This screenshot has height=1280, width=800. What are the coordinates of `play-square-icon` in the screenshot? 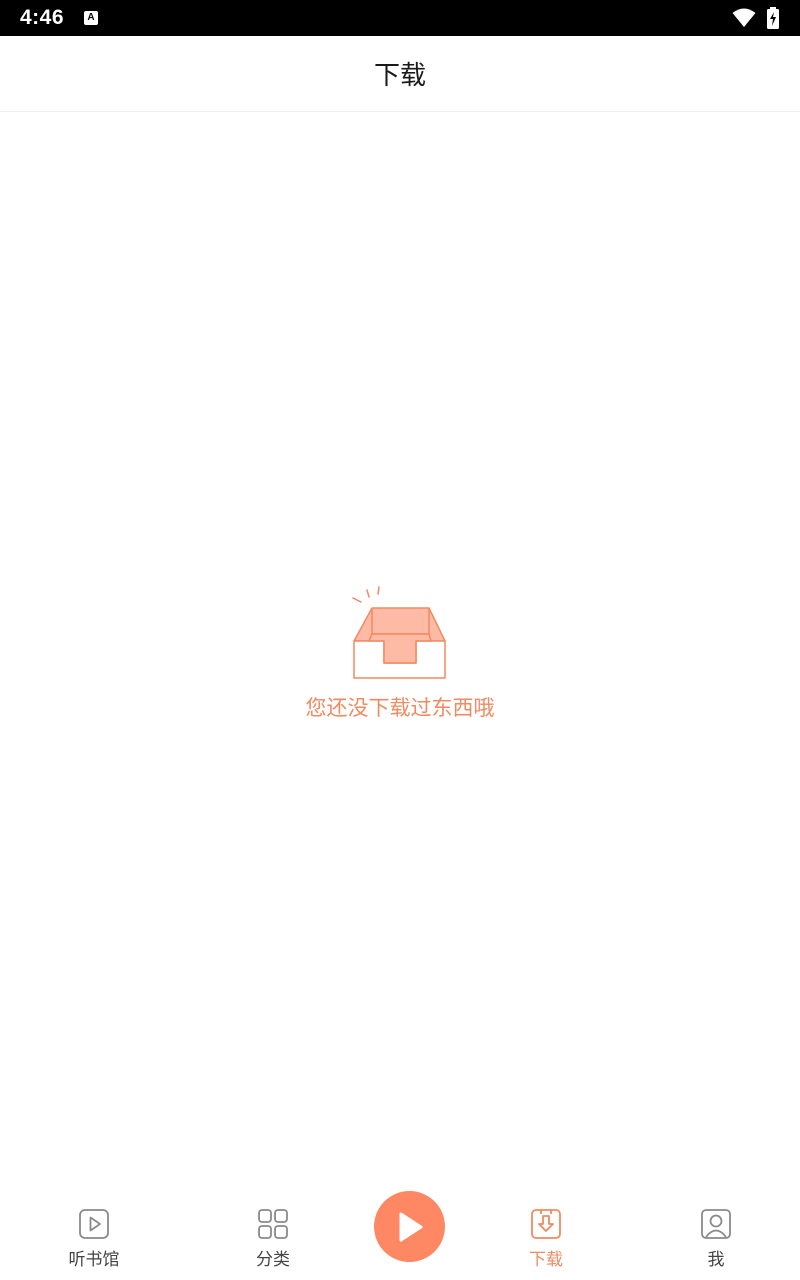 It's located at (94, 1224).